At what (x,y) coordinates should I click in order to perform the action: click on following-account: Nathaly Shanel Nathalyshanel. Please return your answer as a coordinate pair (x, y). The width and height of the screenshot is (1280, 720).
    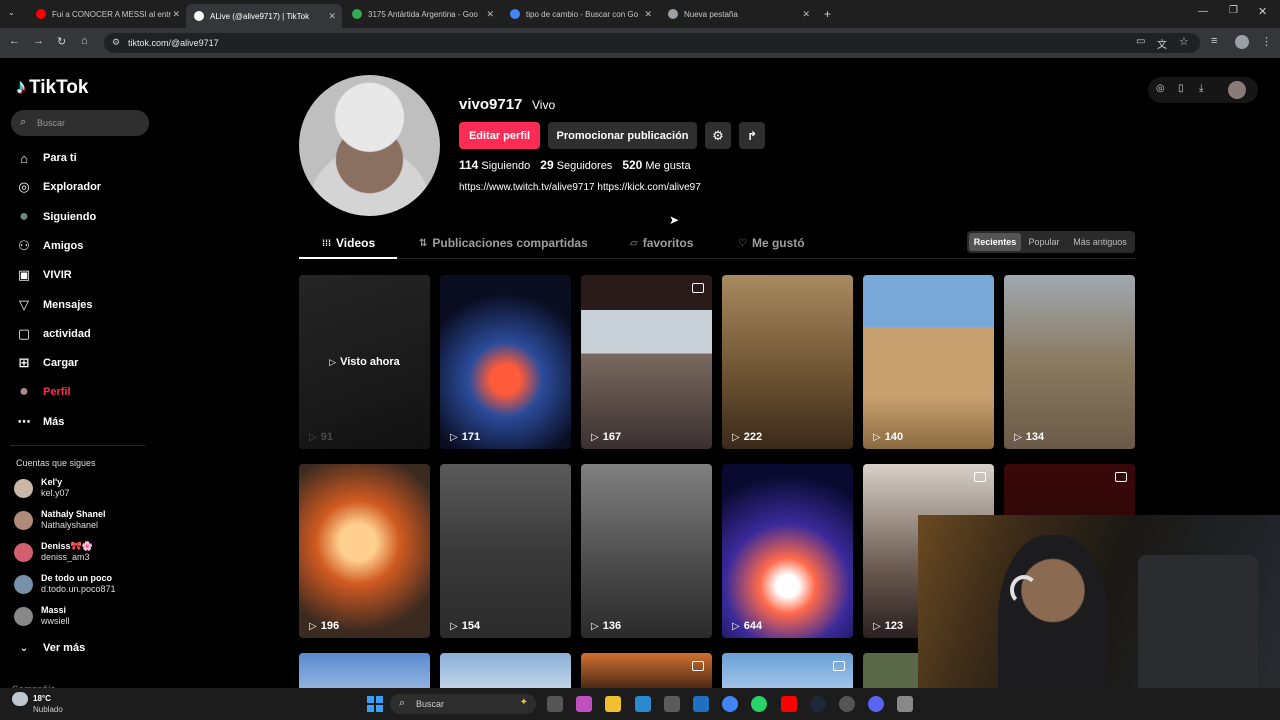
    Looking at the image, I should click on (60, 520).